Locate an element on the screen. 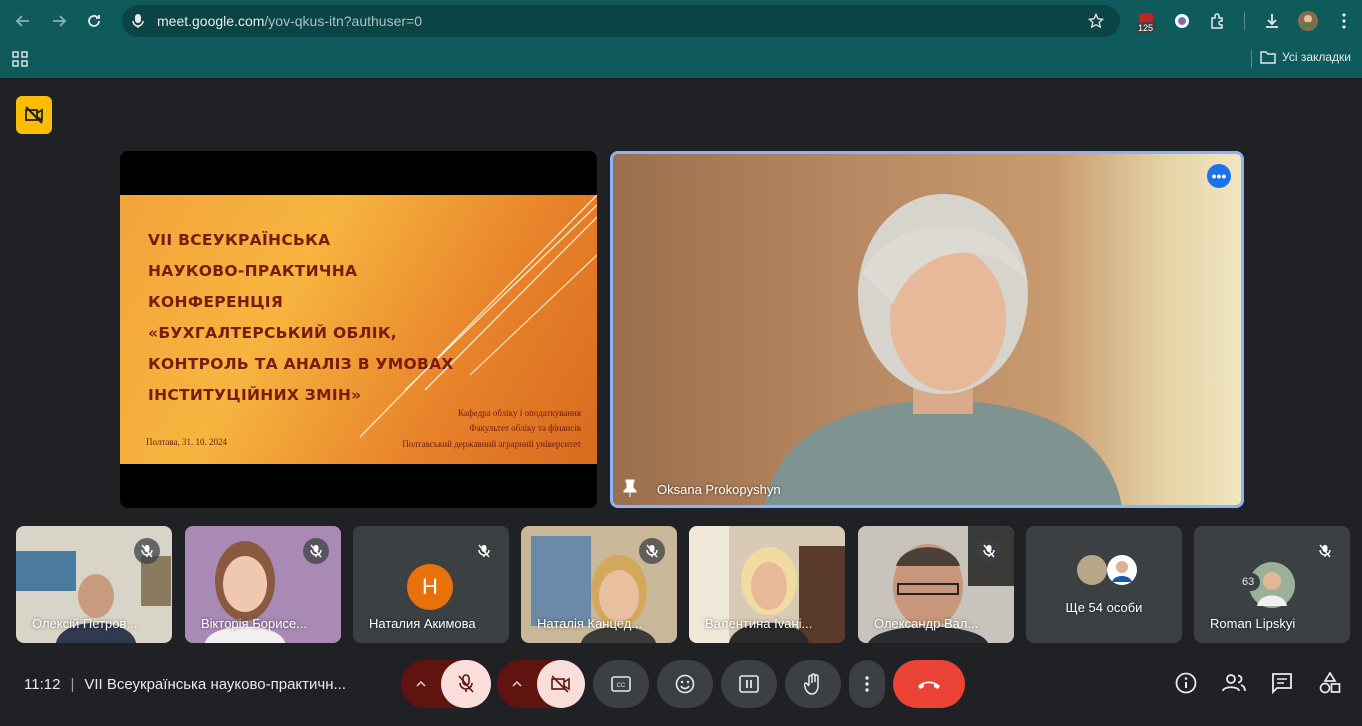 This screenshot has height=726, width=1362. extensions-puzzle-icon is located at coordinates (1218, 21).